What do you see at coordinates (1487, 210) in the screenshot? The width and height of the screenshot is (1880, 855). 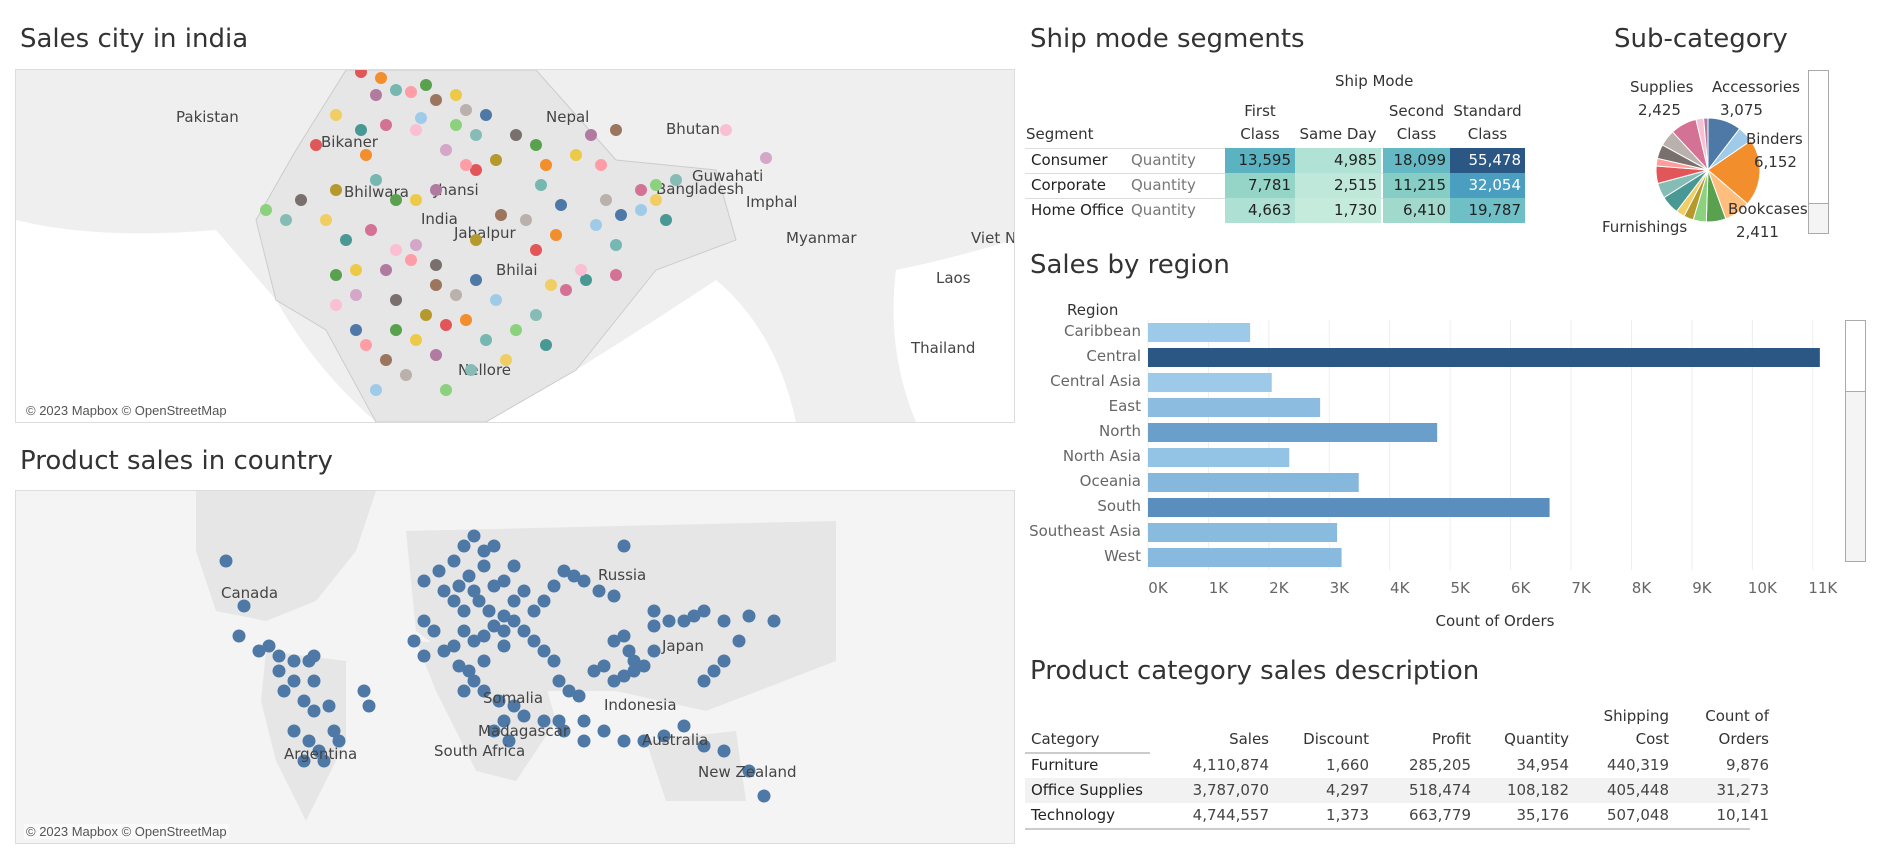 I see `ship-mode-cell: 19,787` at bounding box center [1487, 210].